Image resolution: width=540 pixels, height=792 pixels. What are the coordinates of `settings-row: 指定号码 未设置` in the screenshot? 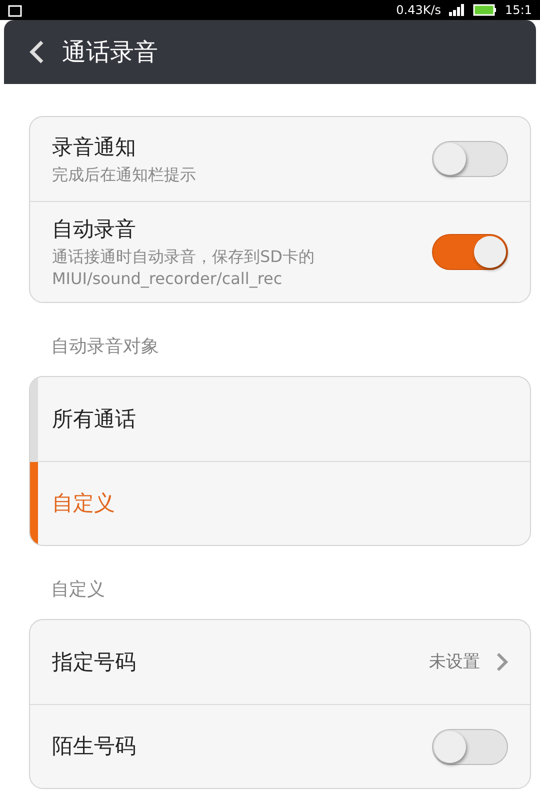 It's located at (280, 662).